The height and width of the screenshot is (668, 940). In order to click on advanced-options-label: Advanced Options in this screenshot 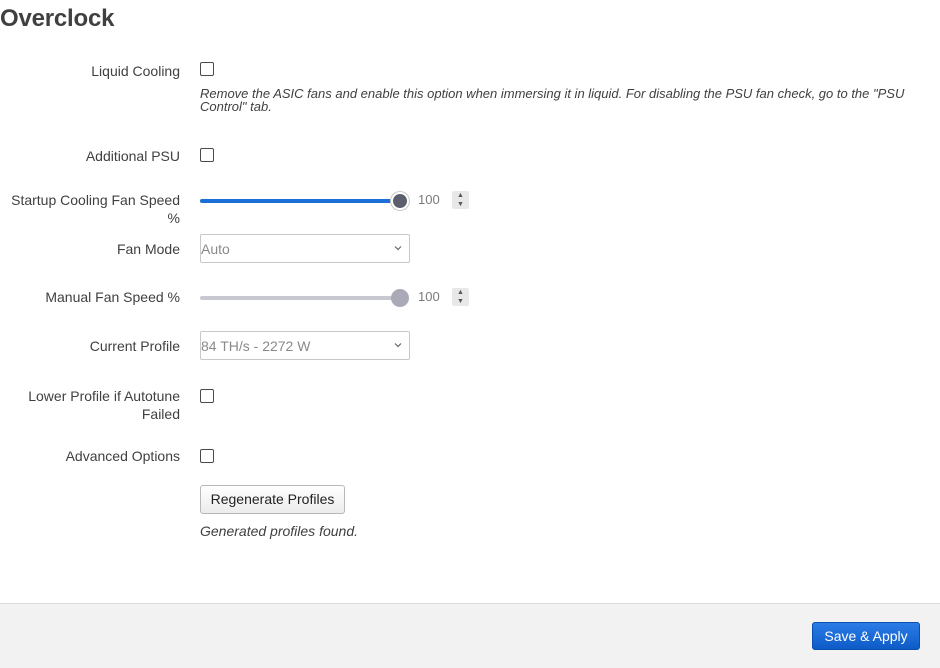, I will do `click(122, 456)`.